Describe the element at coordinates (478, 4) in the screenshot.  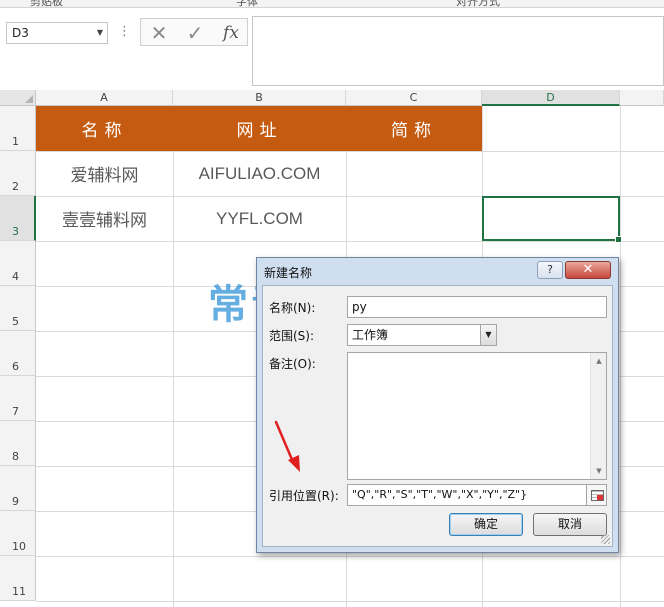
I see `ribbon-group-alignment: 对齐方式` at that location.